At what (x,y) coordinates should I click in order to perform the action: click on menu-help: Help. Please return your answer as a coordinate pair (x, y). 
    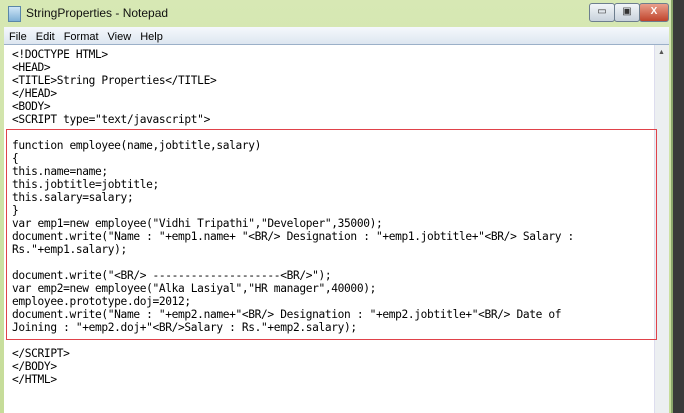
    Looking at the image, I should click on (151, 36).